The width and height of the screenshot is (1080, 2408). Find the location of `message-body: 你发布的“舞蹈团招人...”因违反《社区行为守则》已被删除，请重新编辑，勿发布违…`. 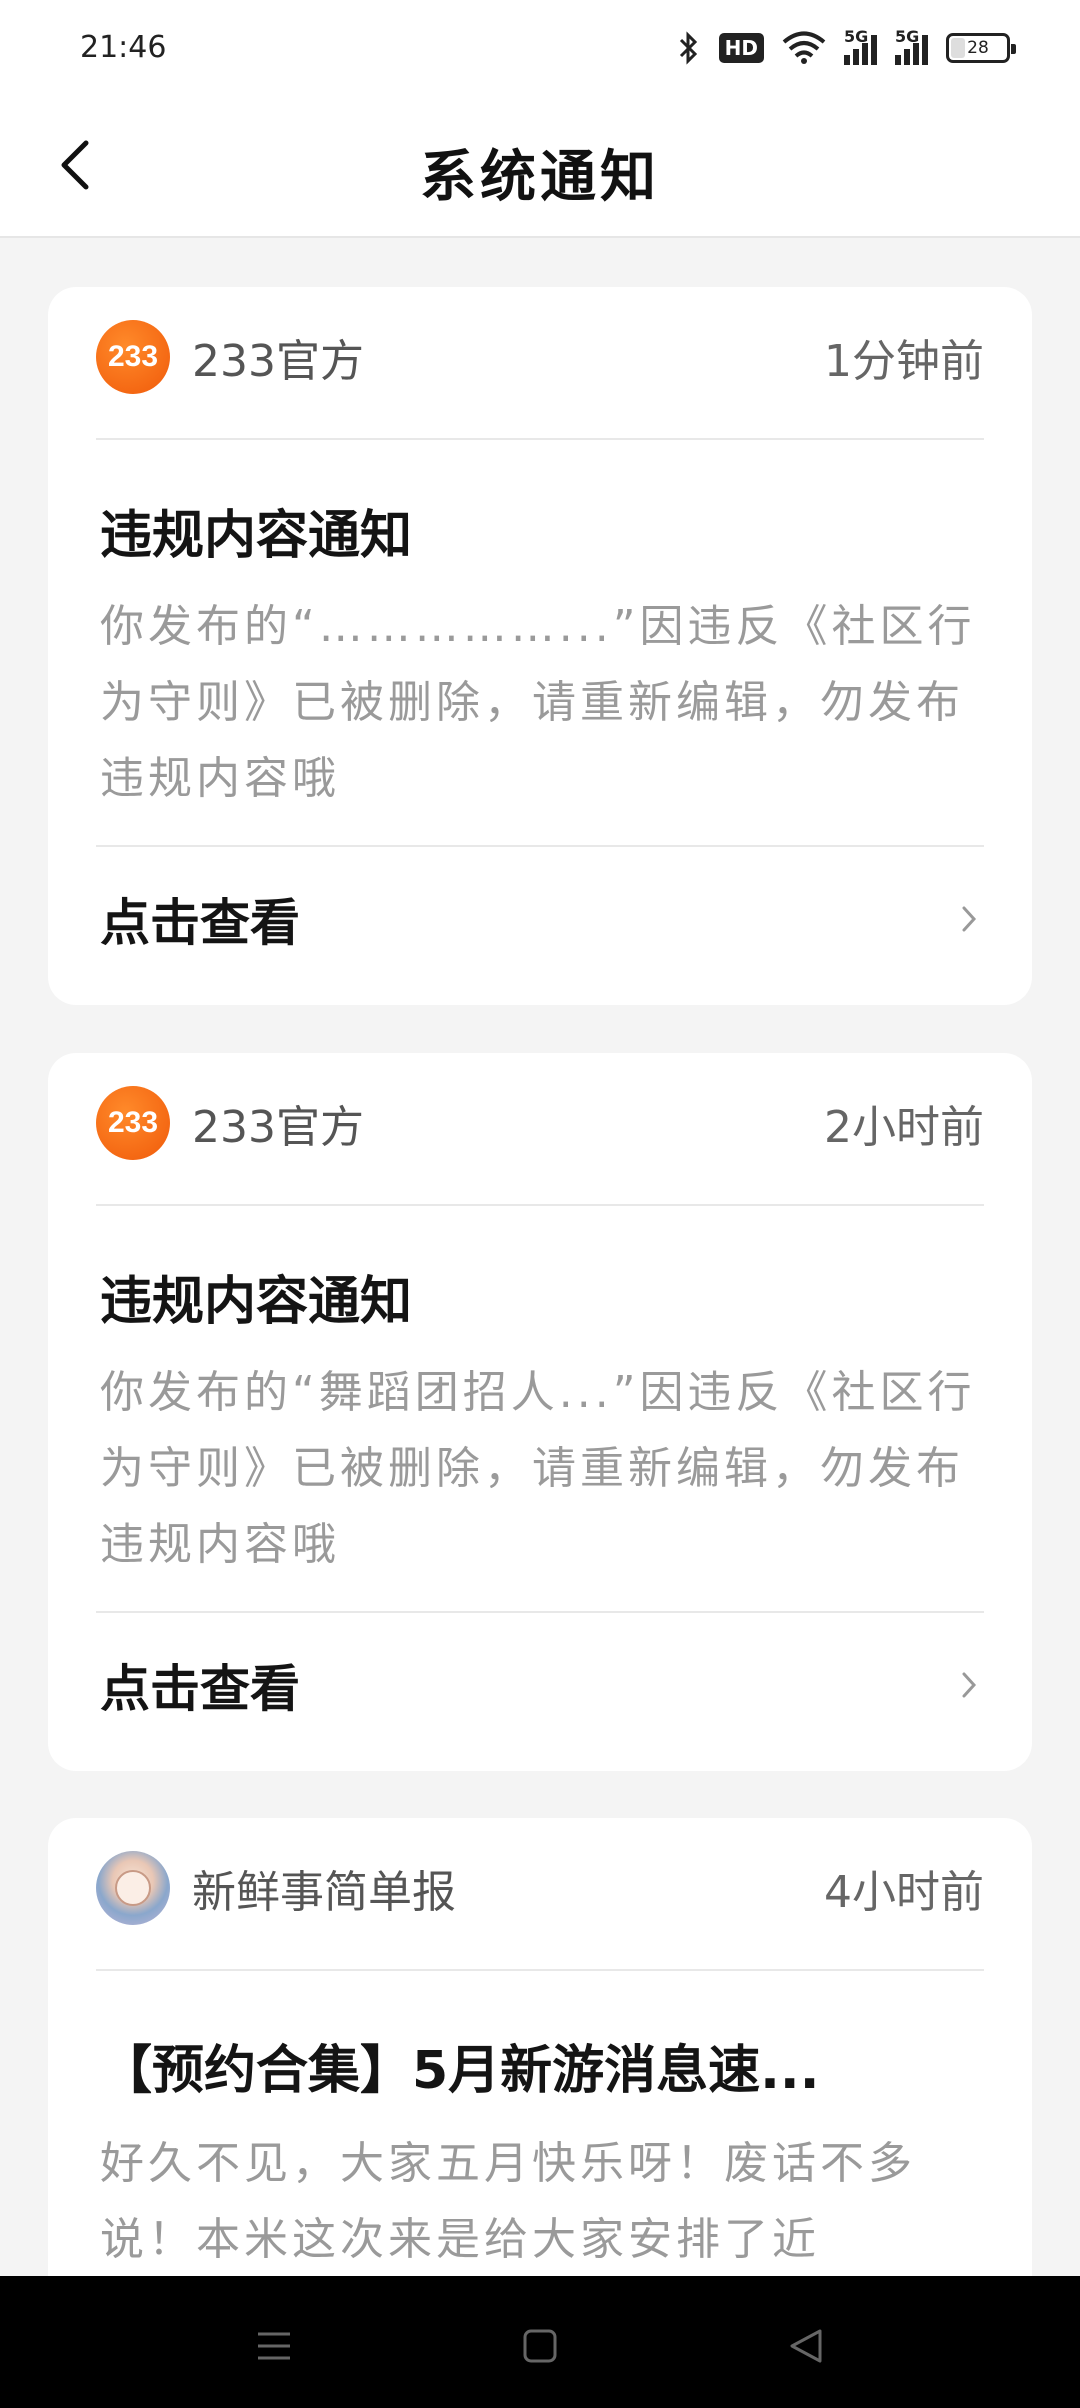

message-body: 你发布的“舞蹈团招人...”因违反《社区行为守则》已被删除，请重新编辑，勿发布违… is located at coordinates (538, 1468).